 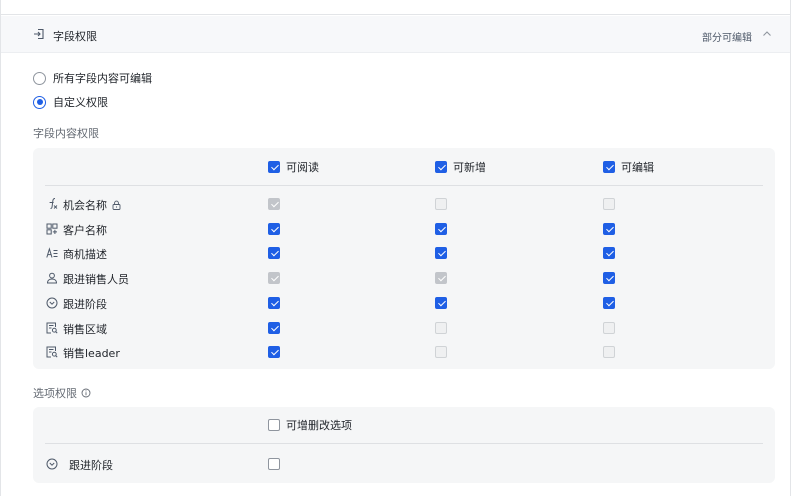 What do you see at coordinates (727, 38) in the screenshot?
I see `permission-status: 部分可编辑` at bounding box center [727, 38].